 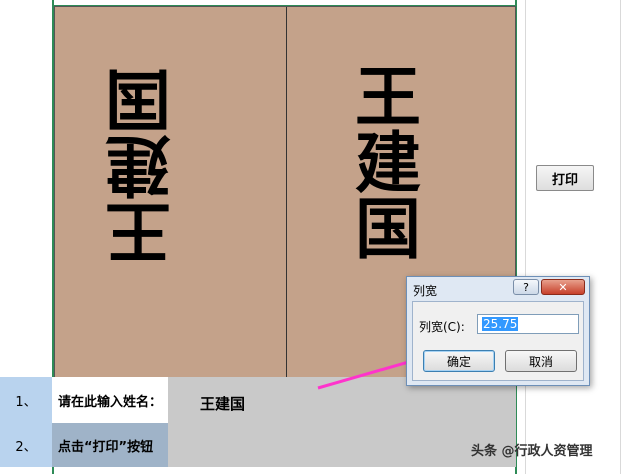 I want to click on ok-button: 确定, so click(x=459, y=361).